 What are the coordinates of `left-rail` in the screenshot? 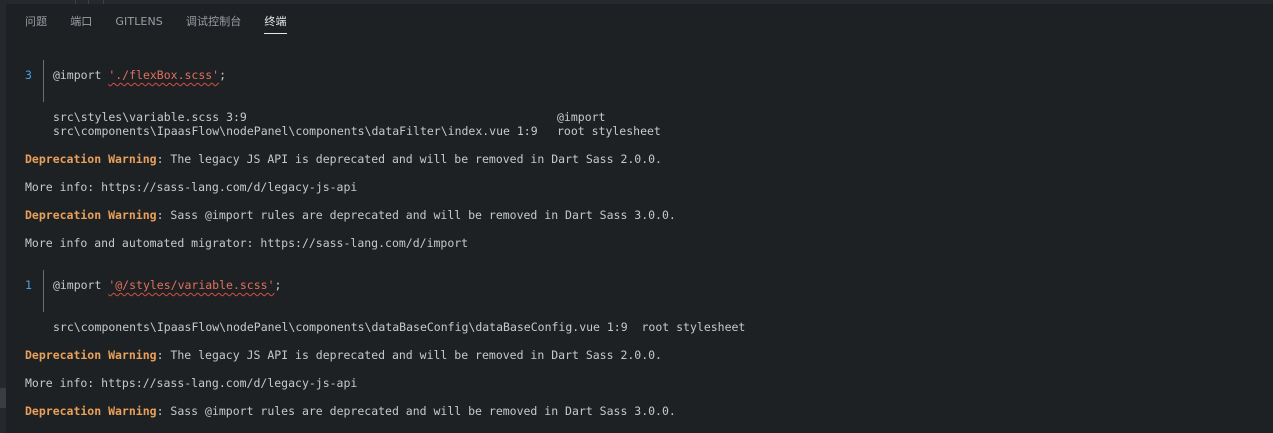 It's located at (3, 216).